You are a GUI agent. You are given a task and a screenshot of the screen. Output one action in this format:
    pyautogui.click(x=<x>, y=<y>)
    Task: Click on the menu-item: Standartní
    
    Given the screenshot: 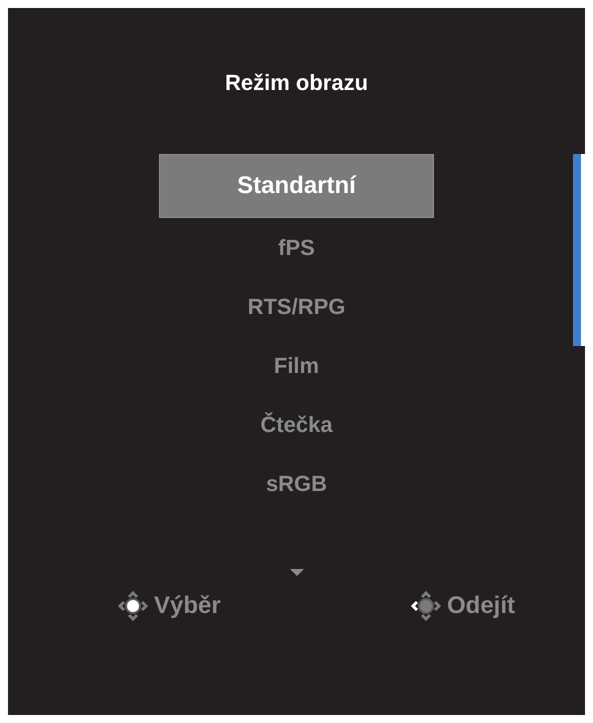 What is the action you would take?
    pyautogui.click(x=296, y=186)
    